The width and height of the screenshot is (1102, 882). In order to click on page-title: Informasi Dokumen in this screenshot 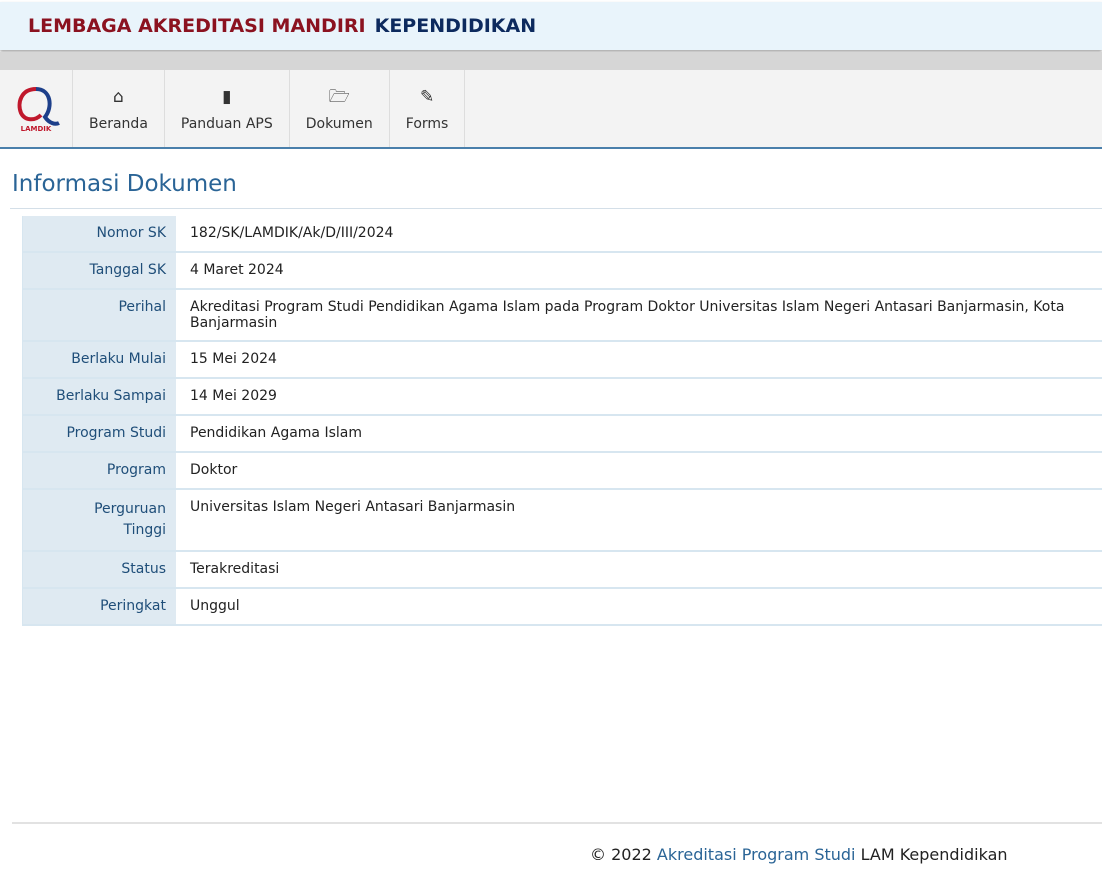, I will do `click(124, 184)`.